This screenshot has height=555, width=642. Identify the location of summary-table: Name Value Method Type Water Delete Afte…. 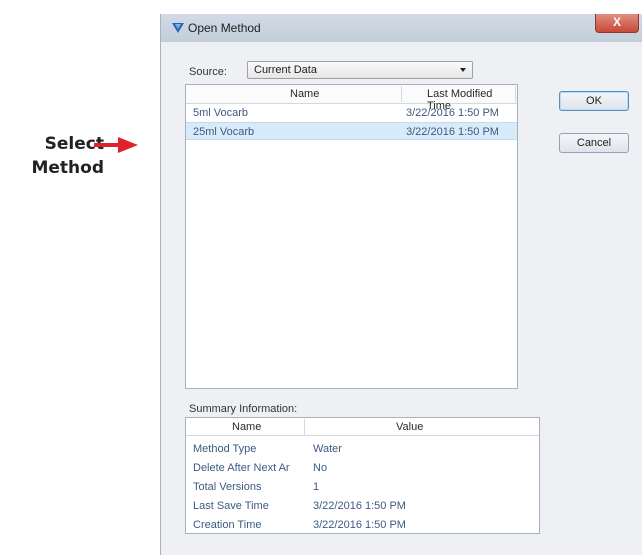
(362, 475).